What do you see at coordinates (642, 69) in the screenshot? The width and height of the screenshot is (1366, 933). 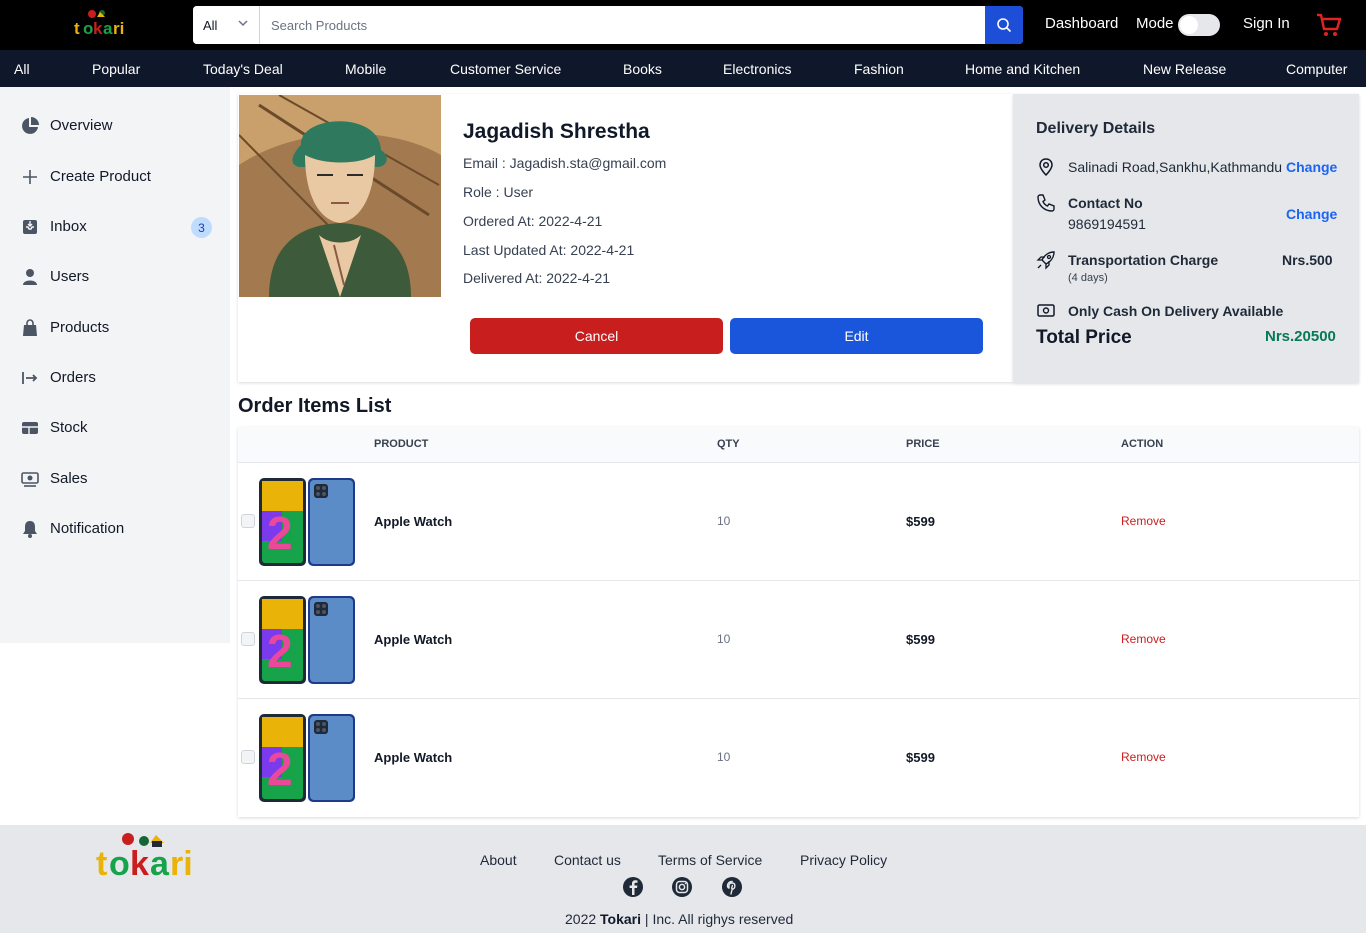 I see `category-books: Books` at bounding box center [642, 69].